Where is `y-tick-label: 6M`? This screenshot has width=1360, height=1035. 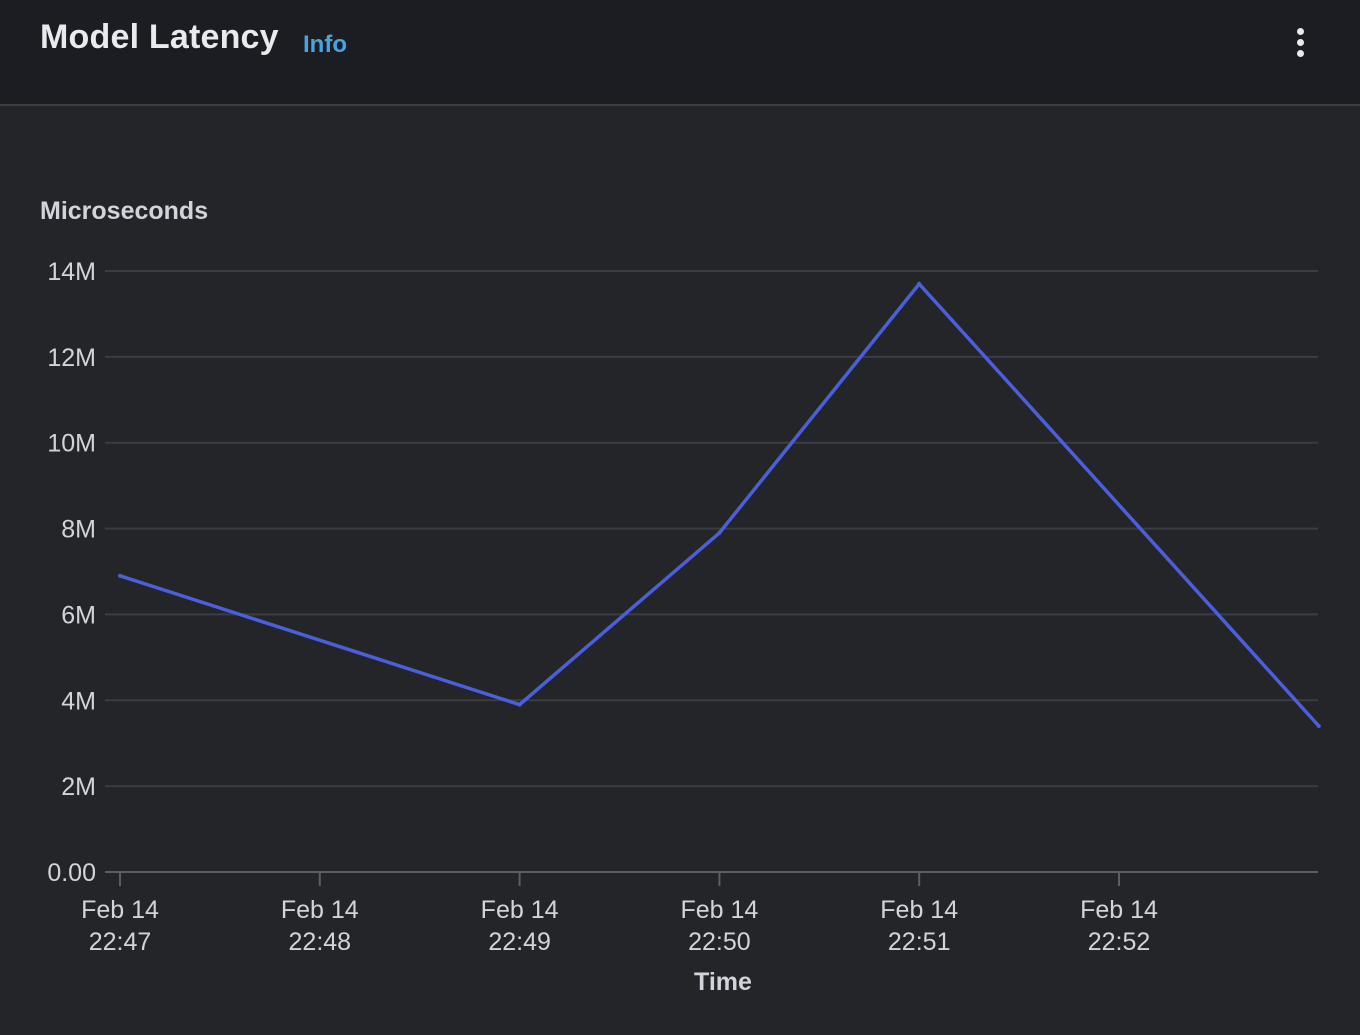 y-tick-label: 6M is located at coordinates (78, 615).